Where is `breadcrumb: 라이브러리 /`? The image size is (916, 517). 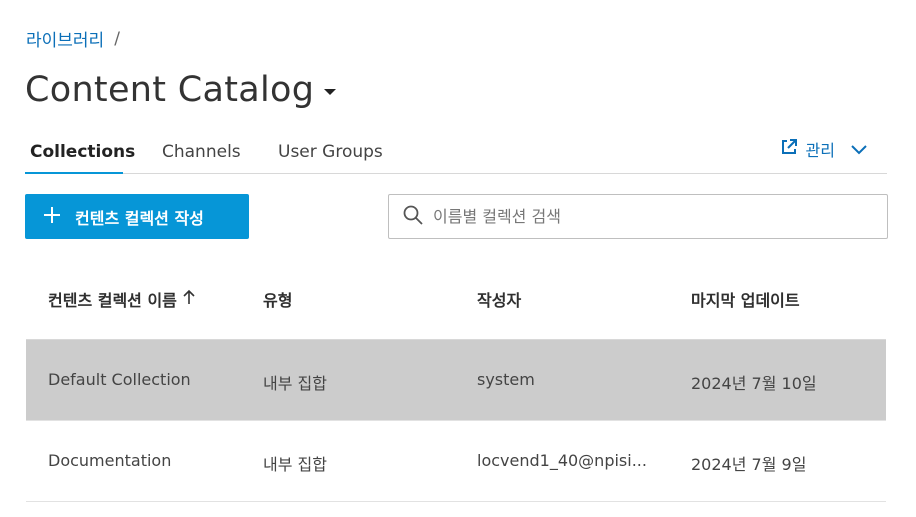
breadcrumb: 라이브러리 / is located at coordinates (73, 39).